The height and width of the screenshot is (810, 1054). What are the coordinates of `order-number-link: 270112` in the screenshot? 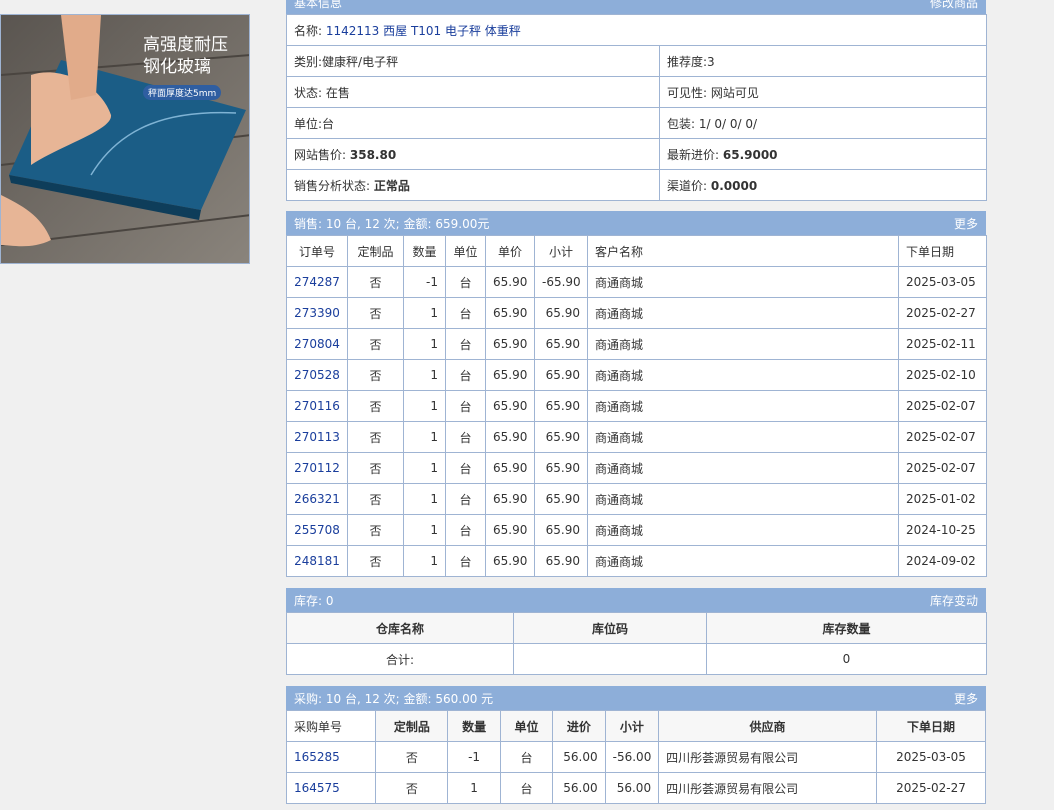 It's located at (317, 468).